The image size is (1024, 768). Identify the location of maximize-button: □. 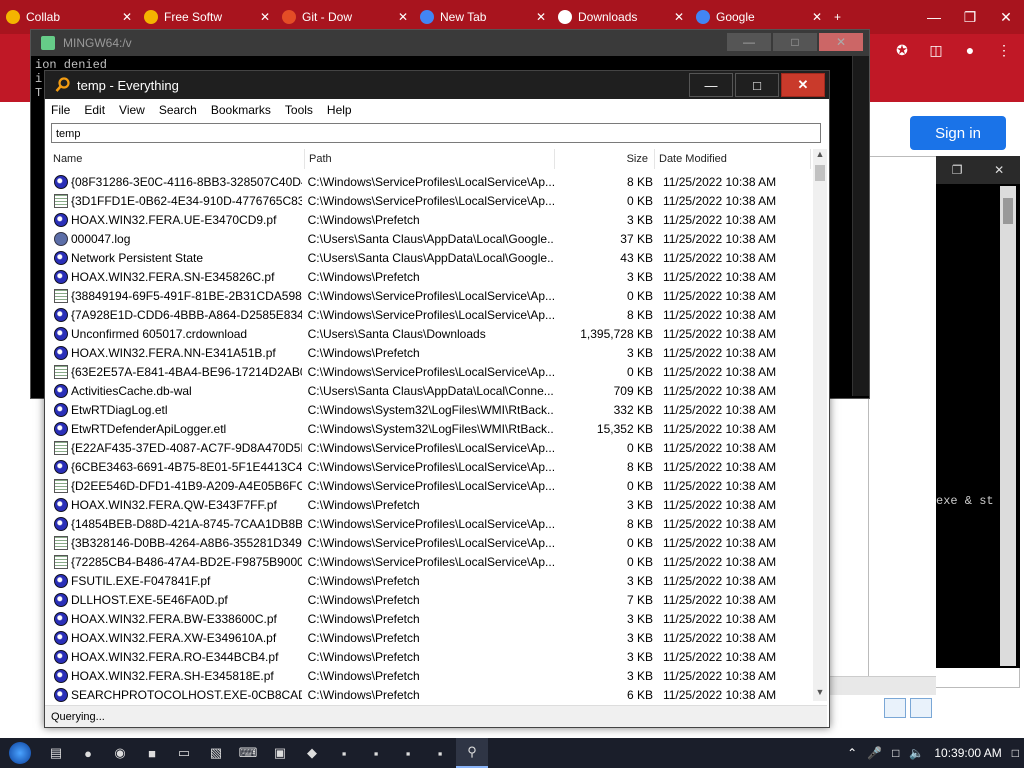
(757, 85).